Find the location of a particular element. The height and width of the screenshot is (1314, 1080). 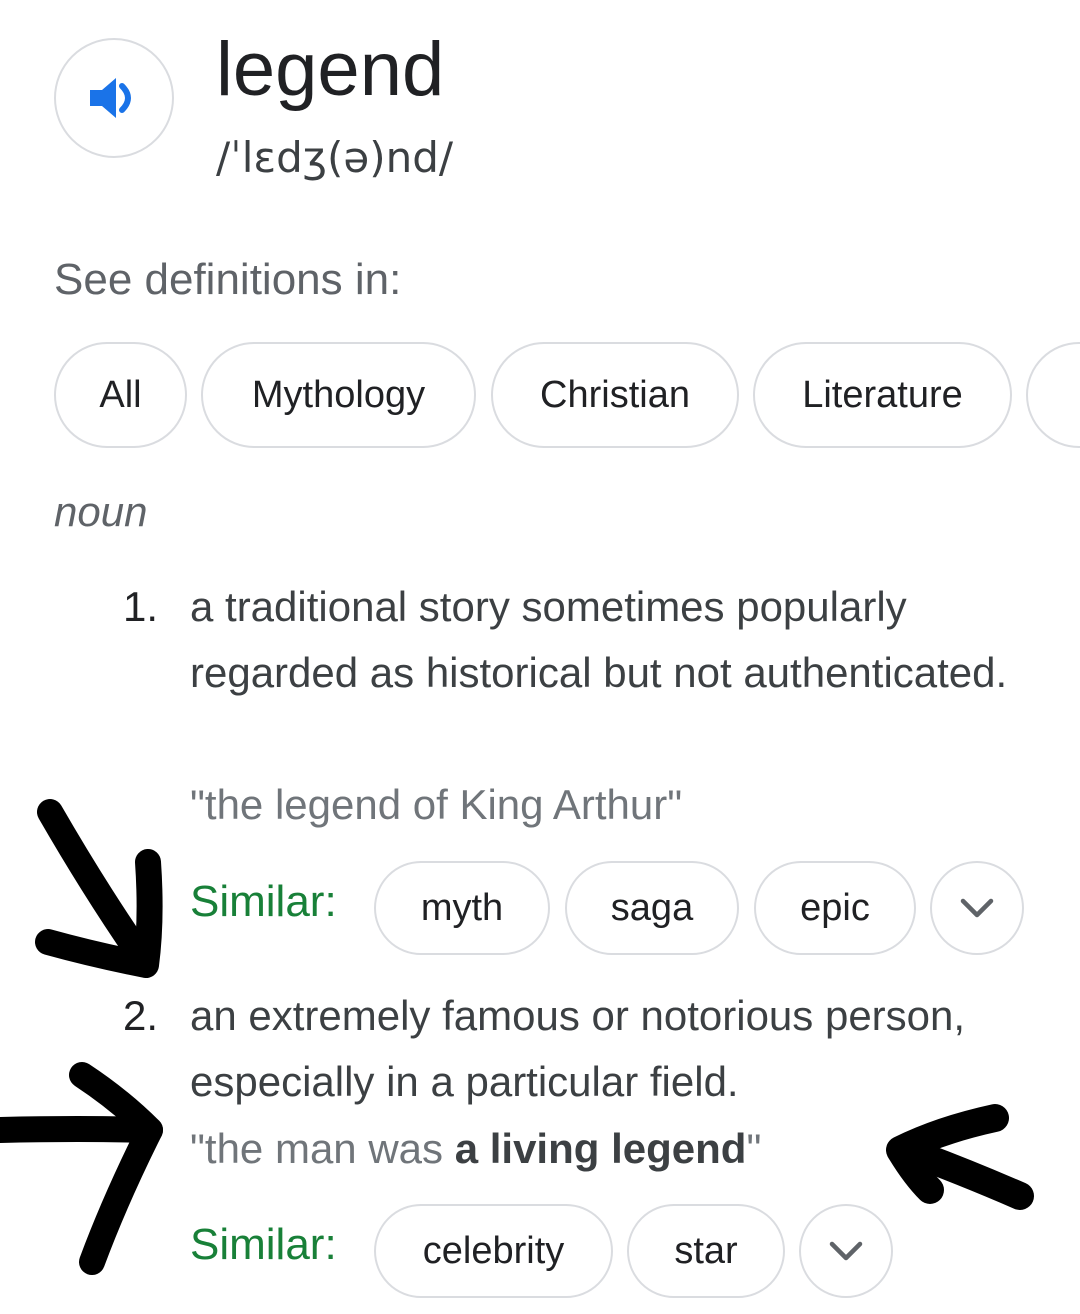

synonym-chip-saga: saga is located at coordinates (652, 908).